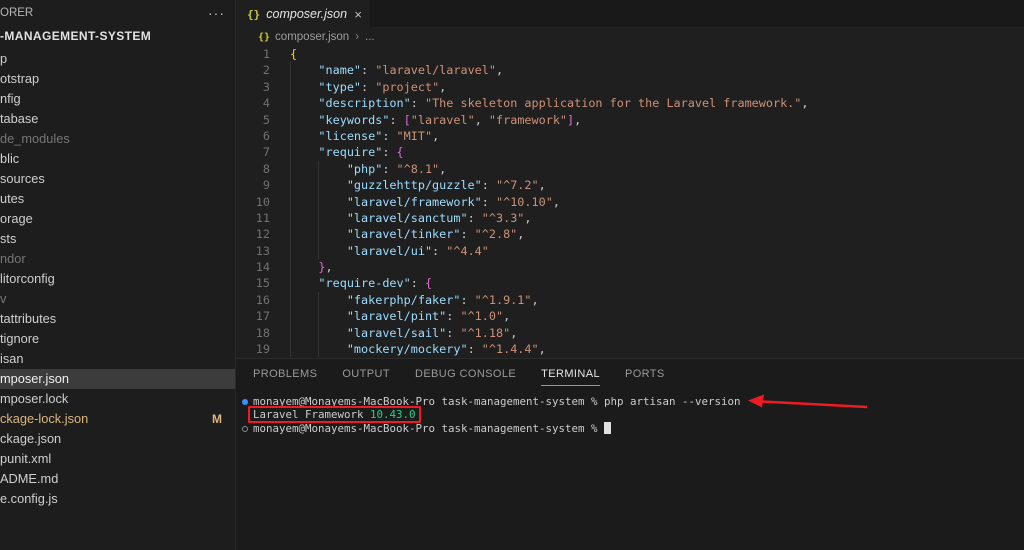 Image resolution: width=1024 pixels, height=550 pixels. What do you see at coordinates (630, 414) in the screenshot?
I see `terminal-line: Laravel Framework 10.43.0` at bounding box center [630, 414].